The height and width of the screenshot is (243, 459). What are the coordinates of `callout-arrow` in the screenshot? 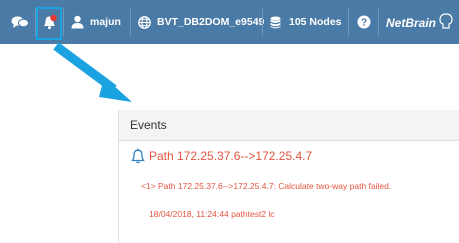 It's located at (92, 72).